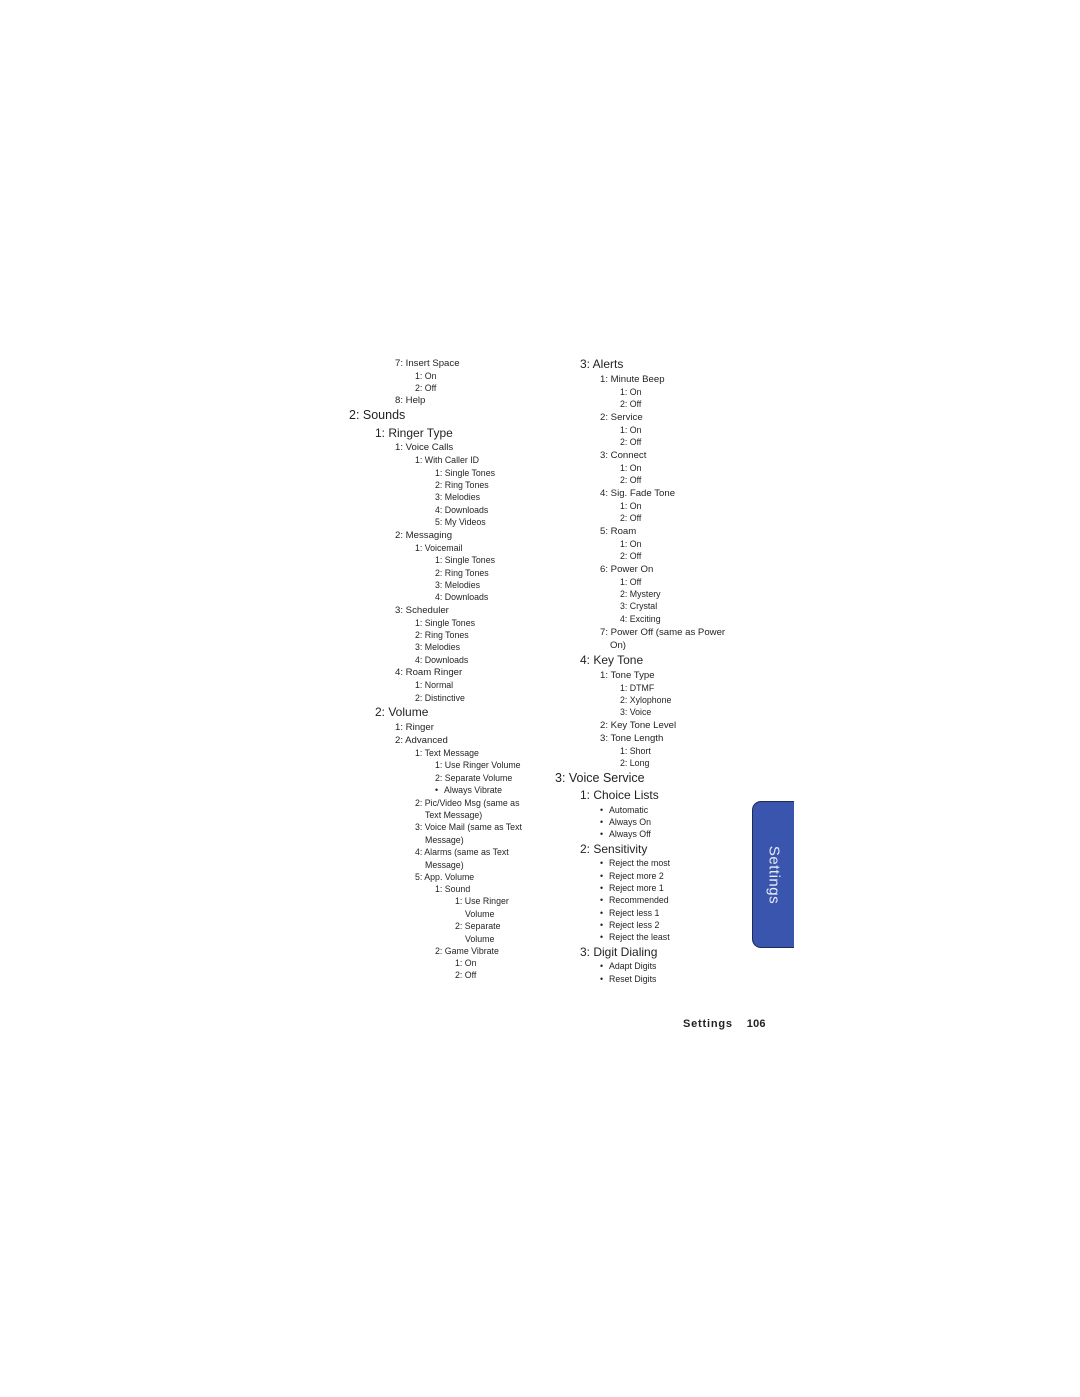 The height and width of the screenshot is (1397, 1080). Describe the element at coordinates (478, 926) in the screenshot. I see `menu-item-level-5: 2: Separate` at that location.